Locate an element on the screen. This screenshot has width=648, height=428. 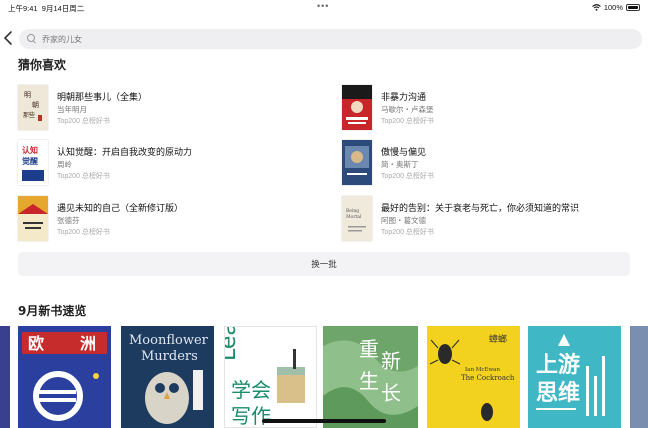
new-book-cover: 重 新 生 长 is located at coordinates (370, 377).